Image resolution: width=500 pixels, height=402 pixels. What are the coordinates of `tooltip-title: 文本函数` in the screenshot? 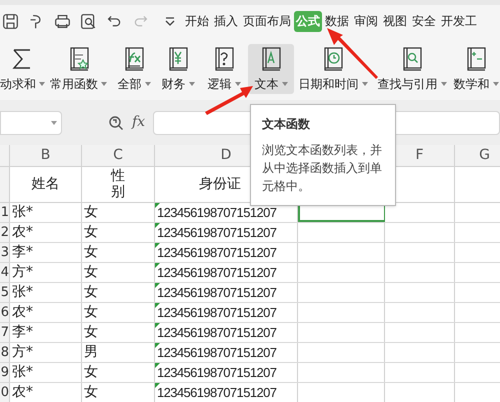 It's located at (286, 124).